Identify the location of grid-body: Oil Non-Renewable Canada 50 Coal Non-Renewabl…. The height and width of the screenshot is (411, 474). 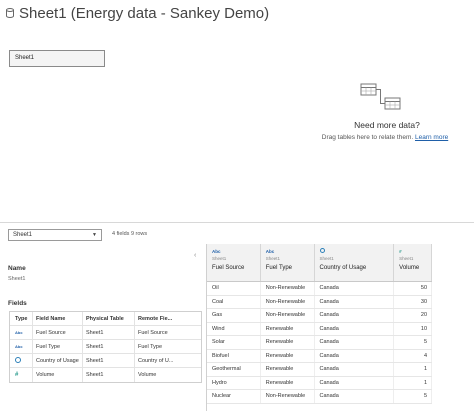
(320, 343).